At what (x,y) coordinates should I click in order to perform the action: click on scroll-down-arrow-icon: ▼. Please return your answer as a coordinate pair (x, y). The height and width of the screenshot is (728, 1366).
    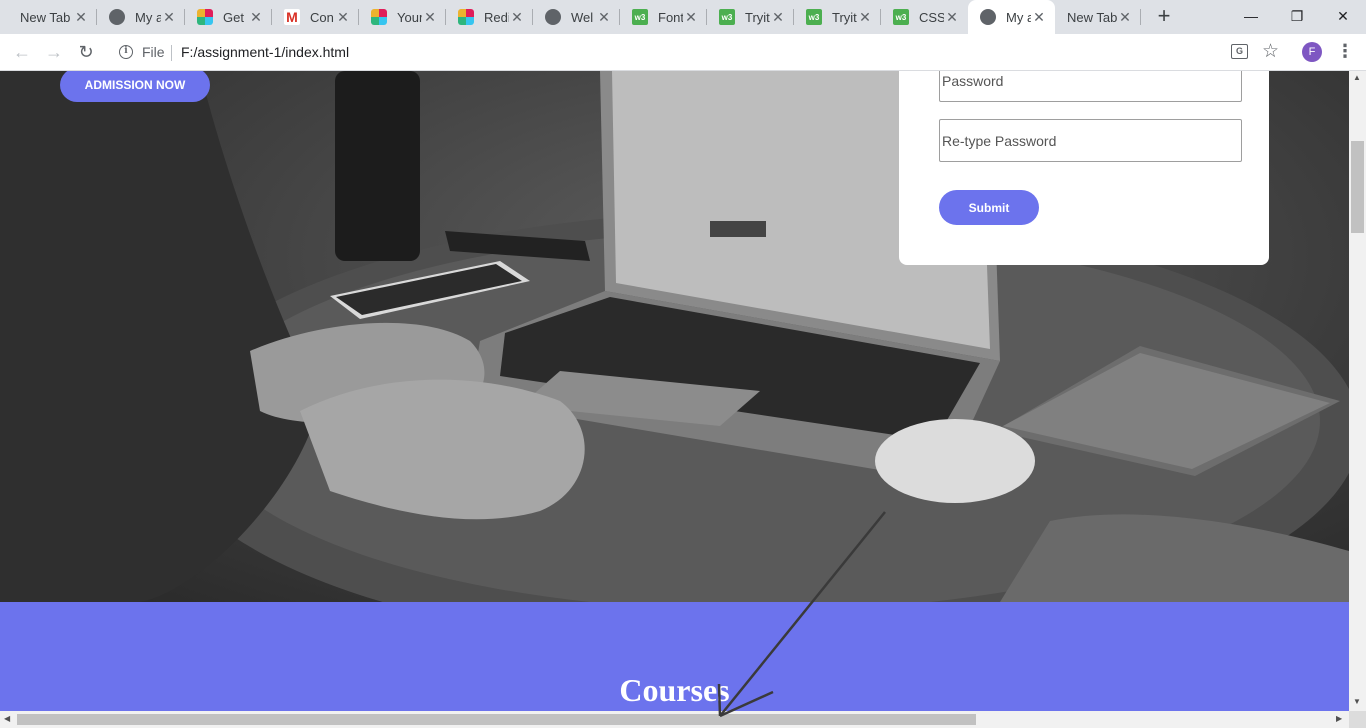
    Looking at the image, I should click on (1357, 701).